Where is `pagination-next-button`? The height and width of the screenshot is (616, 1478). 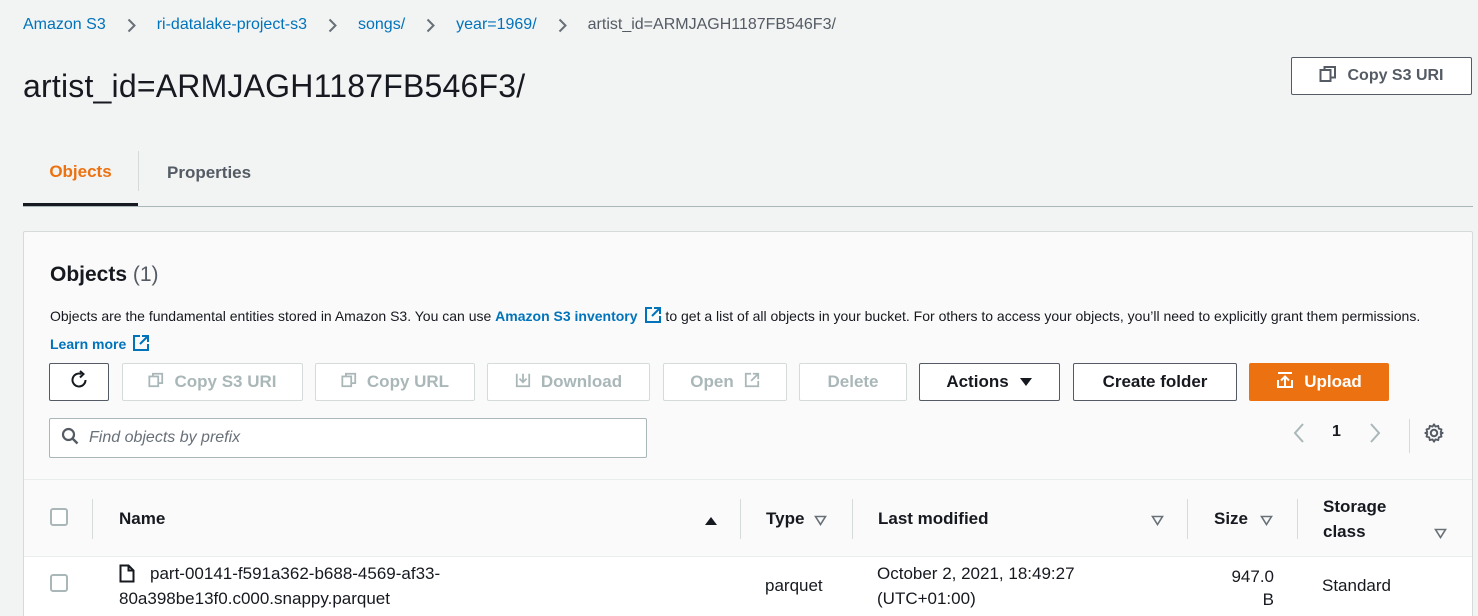 pagination-next-button is located at coordinates (1375, 433).